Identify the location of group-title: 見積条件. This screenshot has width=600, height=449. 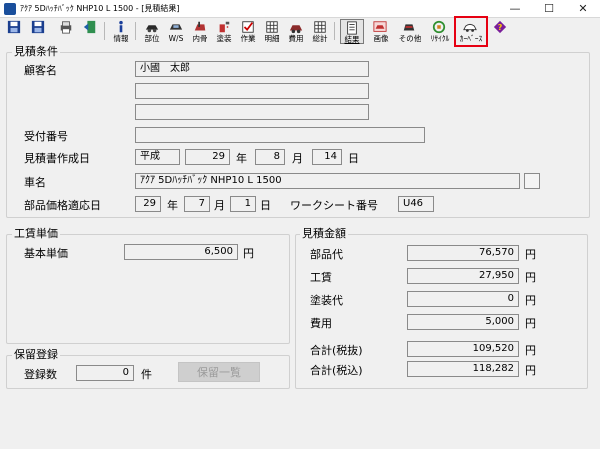
(36, 51).